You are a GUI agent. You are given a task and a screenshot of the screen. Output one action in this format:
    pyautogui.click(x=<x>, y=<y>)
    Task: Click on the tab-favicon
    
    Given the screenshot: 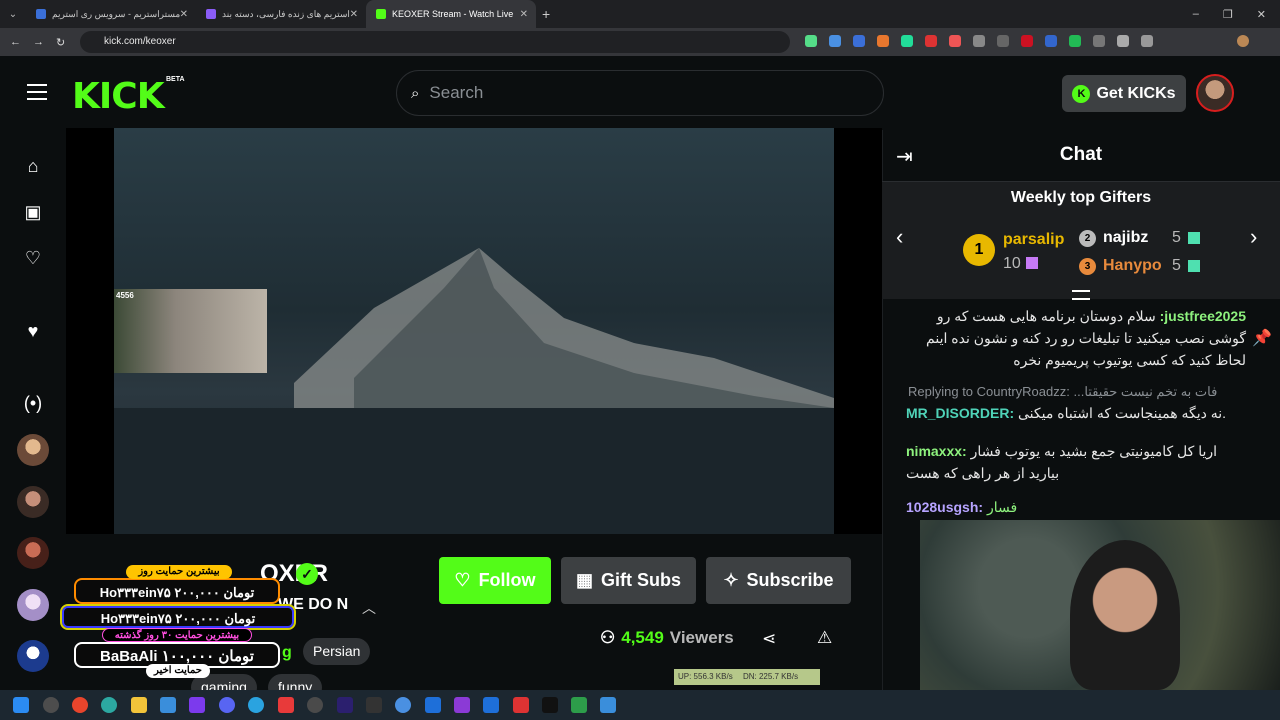 What is the action you would take?
    pyautogui.click(x=381, y=14)
    